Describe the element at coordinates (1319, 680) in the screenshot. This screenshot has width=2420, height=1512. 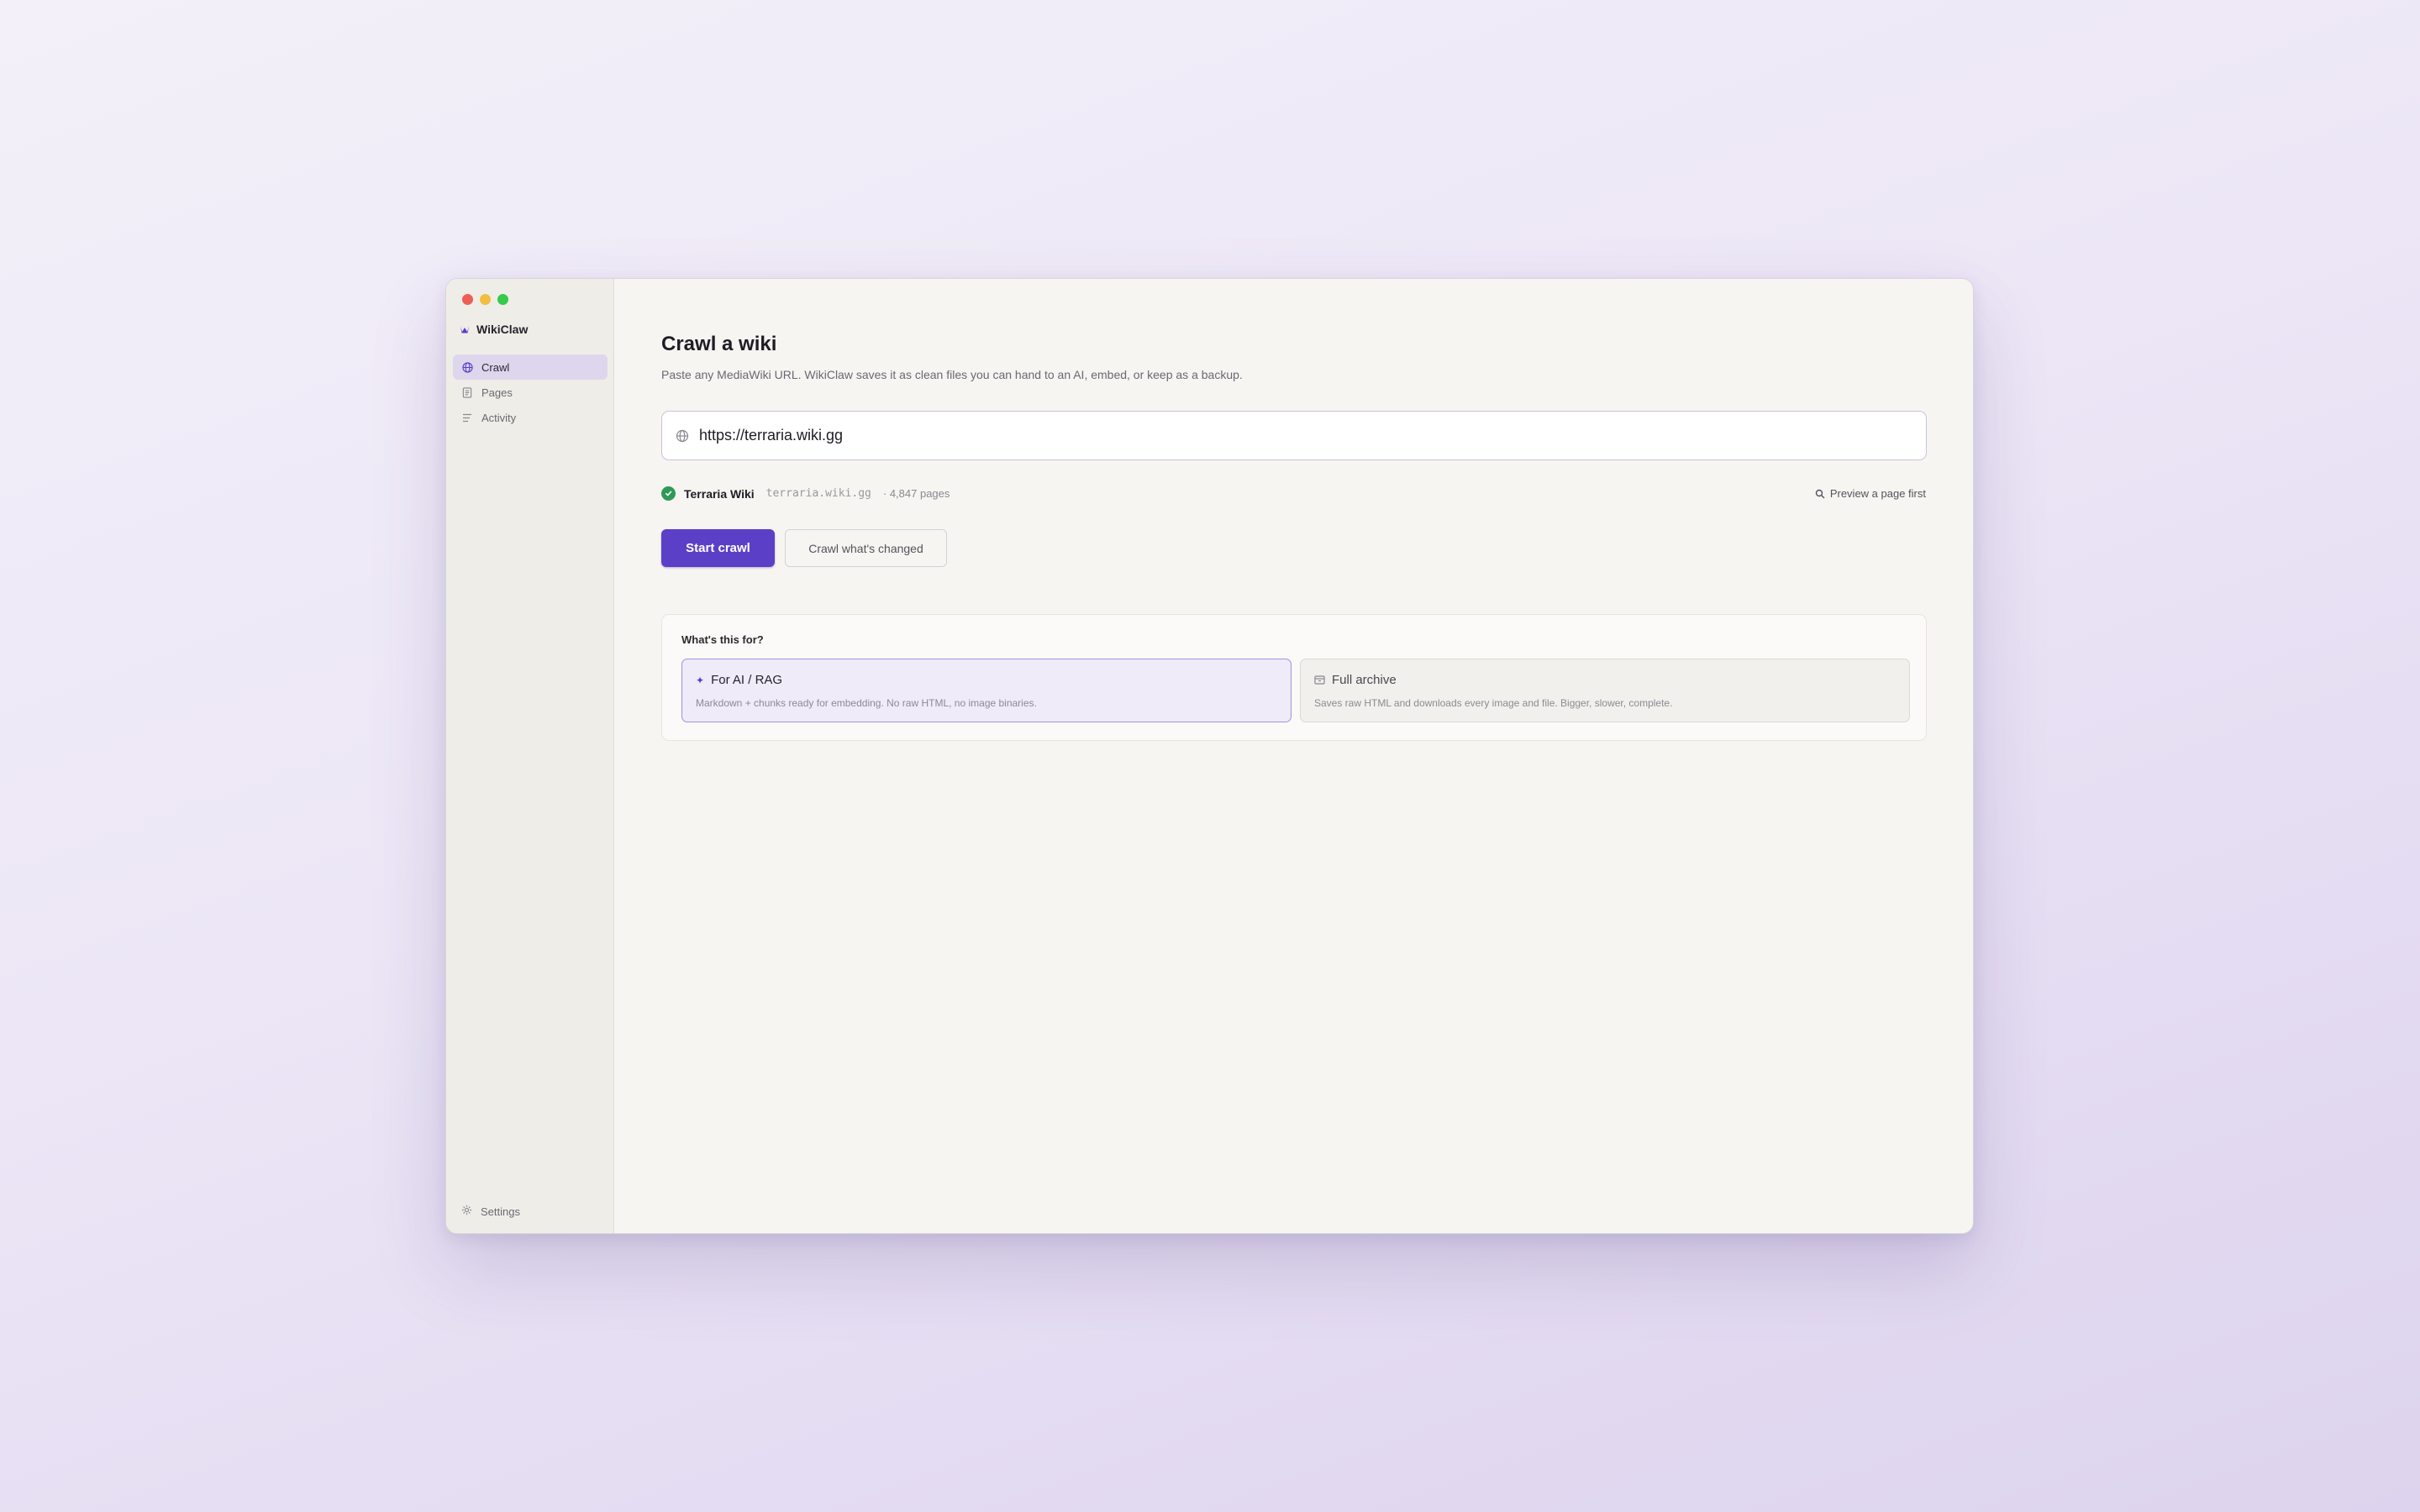
I see `archive-icon` at that location.